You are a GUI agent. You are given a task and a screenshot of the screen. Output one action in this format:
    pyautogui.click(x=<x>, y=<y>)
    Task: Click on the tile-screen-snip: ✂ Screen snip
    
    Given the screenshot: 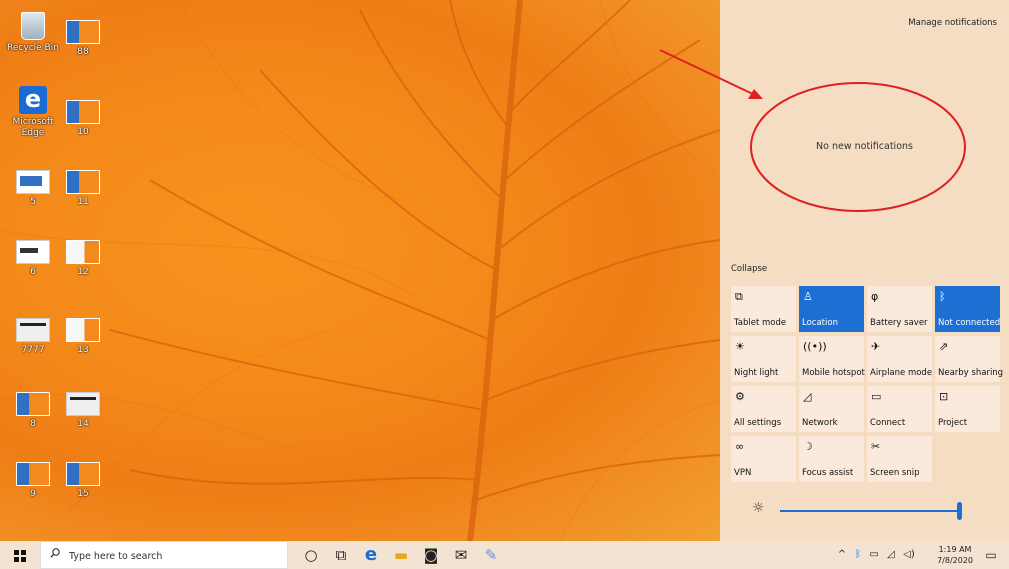 What is the action you would take?
    pyautogui.click(x=899, y=459)
    